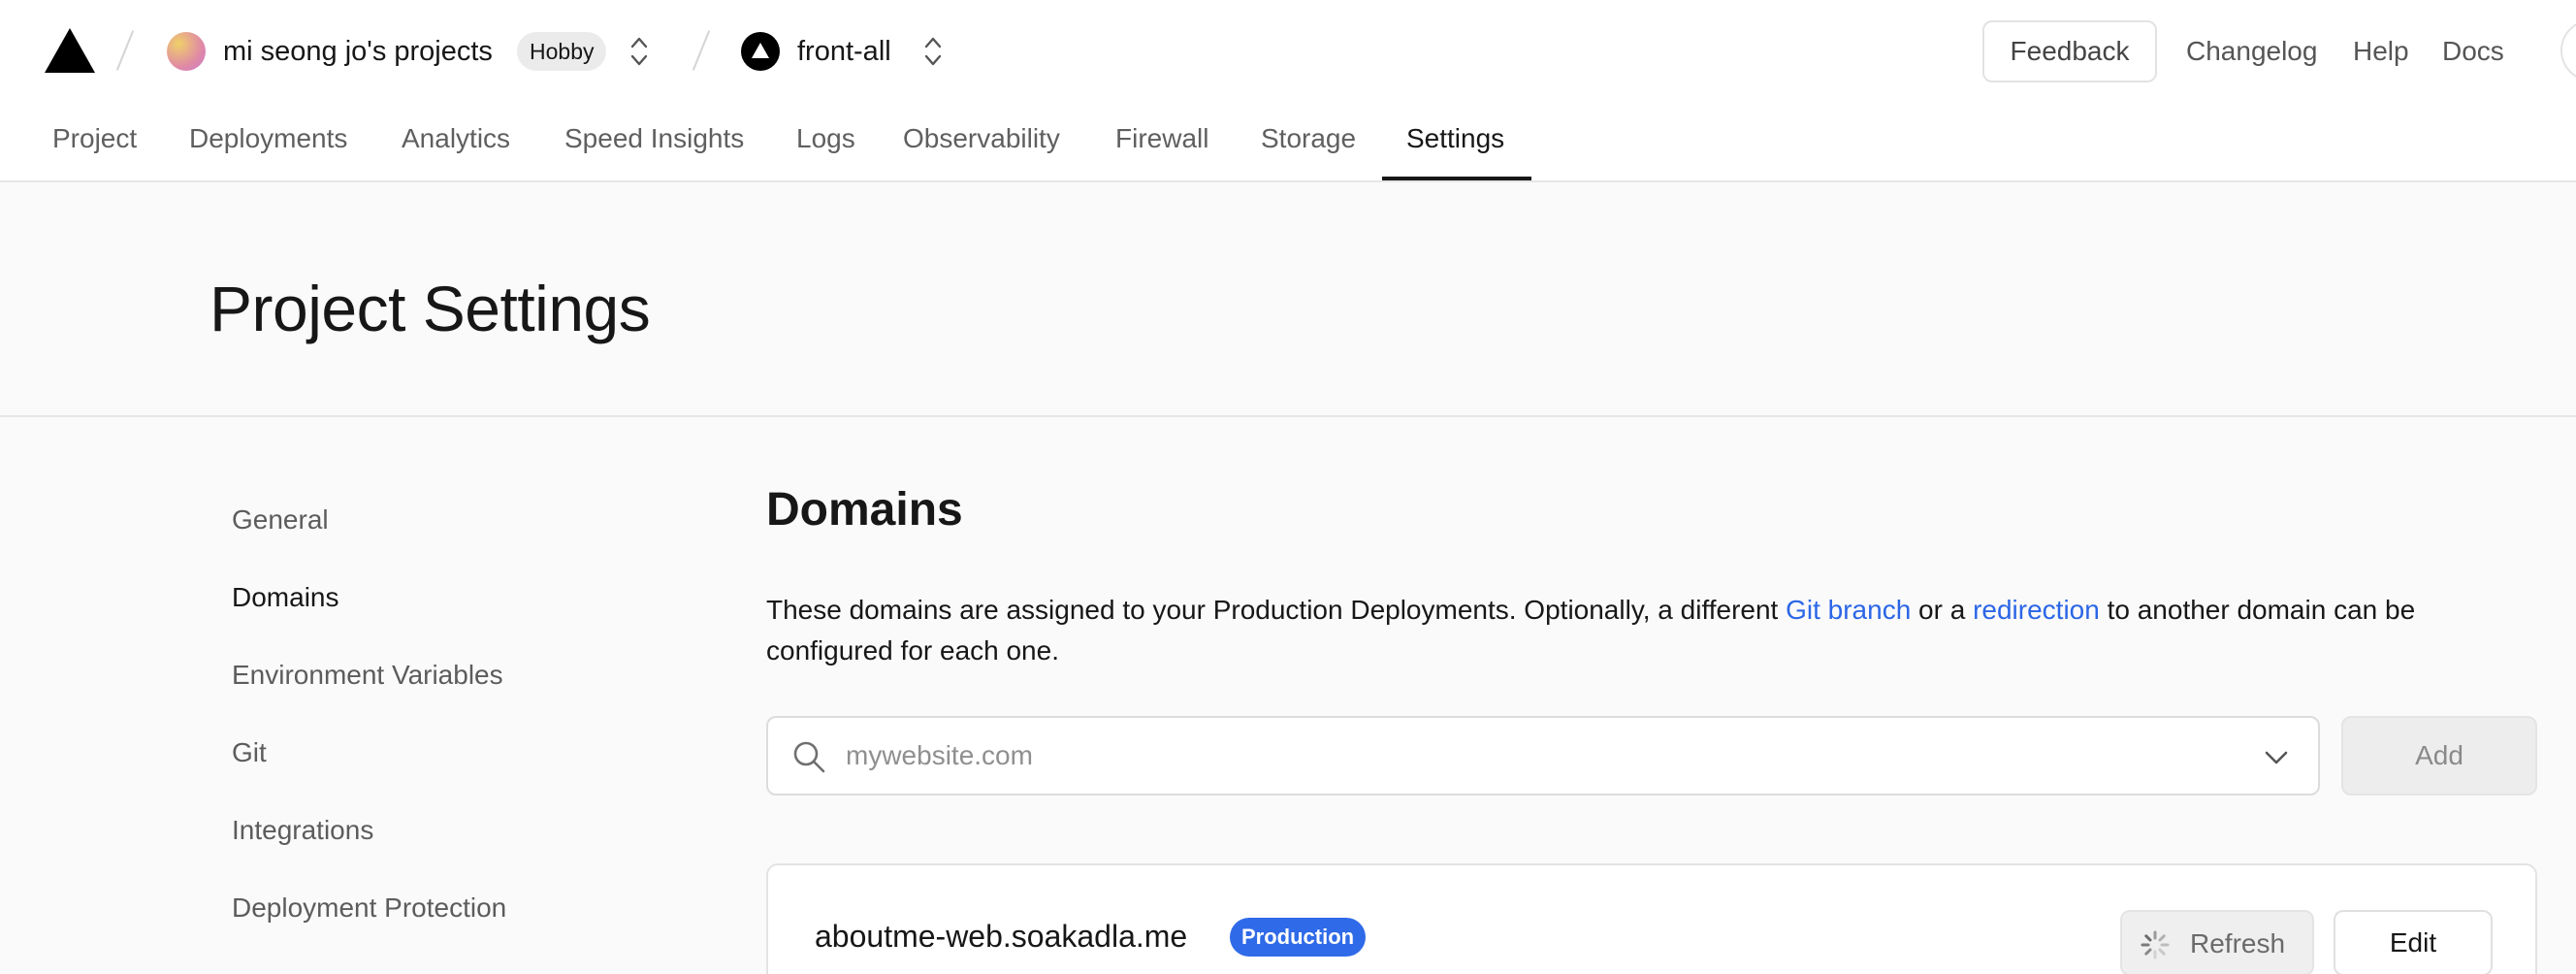 The height and width of the screenshot is (974, 2576). What do you see at coordinates (2069, 51) in the screenshot?
I see `feedback-button: Feedback` at bounding box center [2069, 51].